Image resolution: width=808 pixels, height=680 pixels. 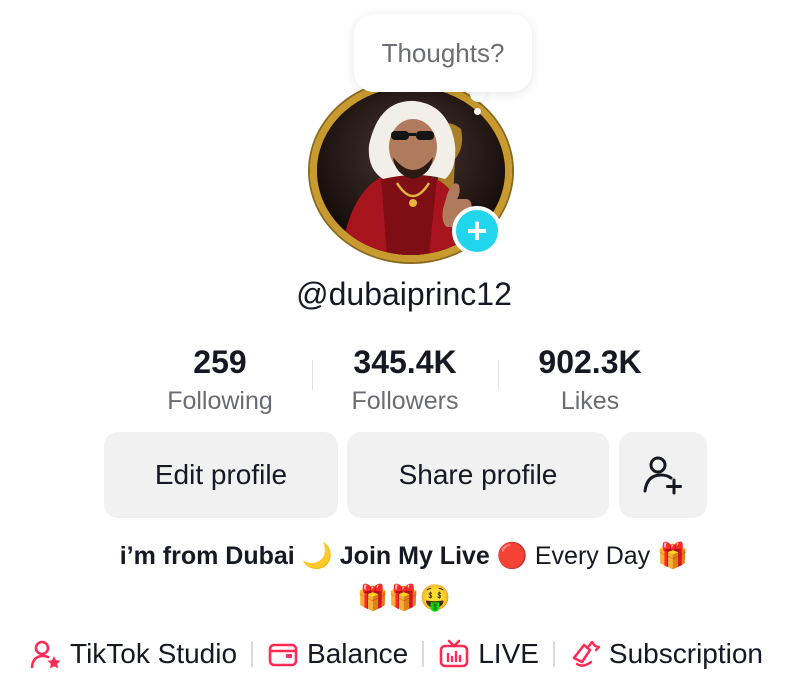 I want to click on wallet-icon, so click(x=283, y=655).